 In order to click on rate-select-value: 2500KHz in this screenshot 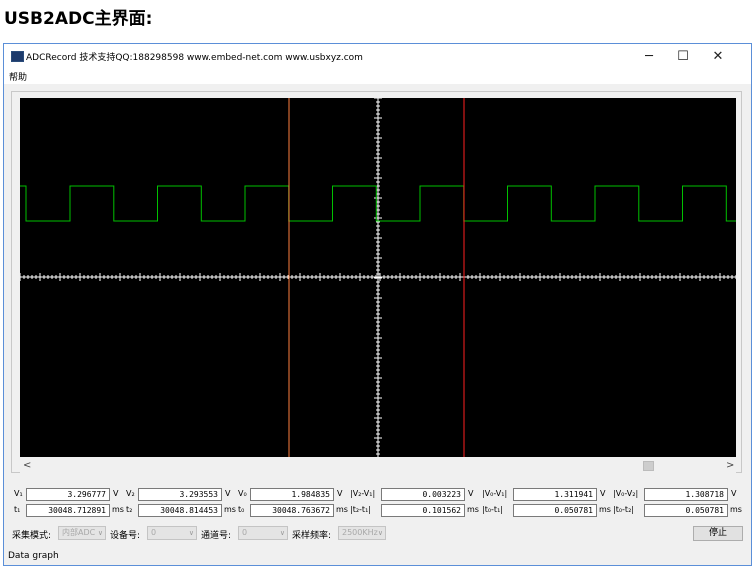, I will do `click(360, 532)`.